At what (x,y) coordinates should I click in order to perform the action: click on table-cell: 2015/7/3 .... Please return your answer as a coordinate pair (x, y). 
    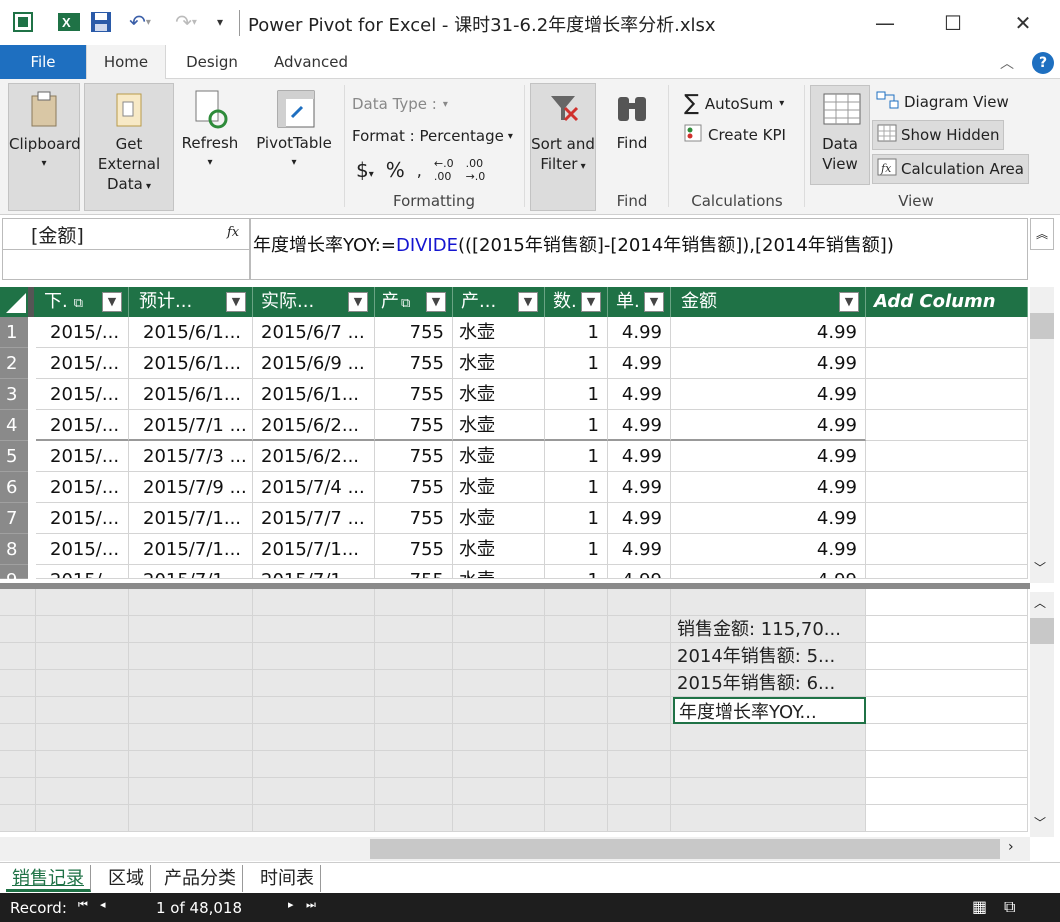
    Looking at the image, I should click on (191, 456).